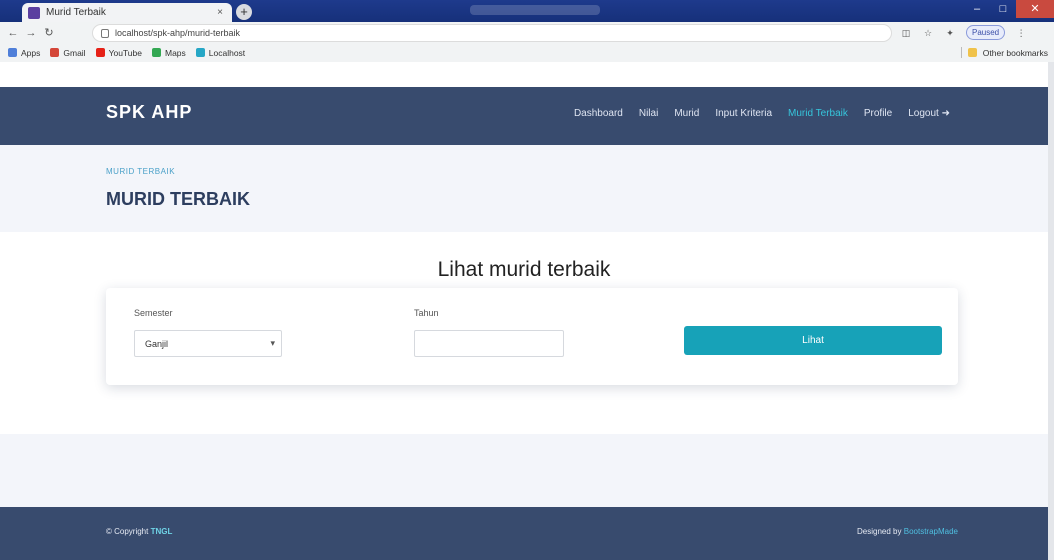 This screenshot has height=560, width=1054. I want to click on nav-buttons: ← → ↻, so click(31, 33).